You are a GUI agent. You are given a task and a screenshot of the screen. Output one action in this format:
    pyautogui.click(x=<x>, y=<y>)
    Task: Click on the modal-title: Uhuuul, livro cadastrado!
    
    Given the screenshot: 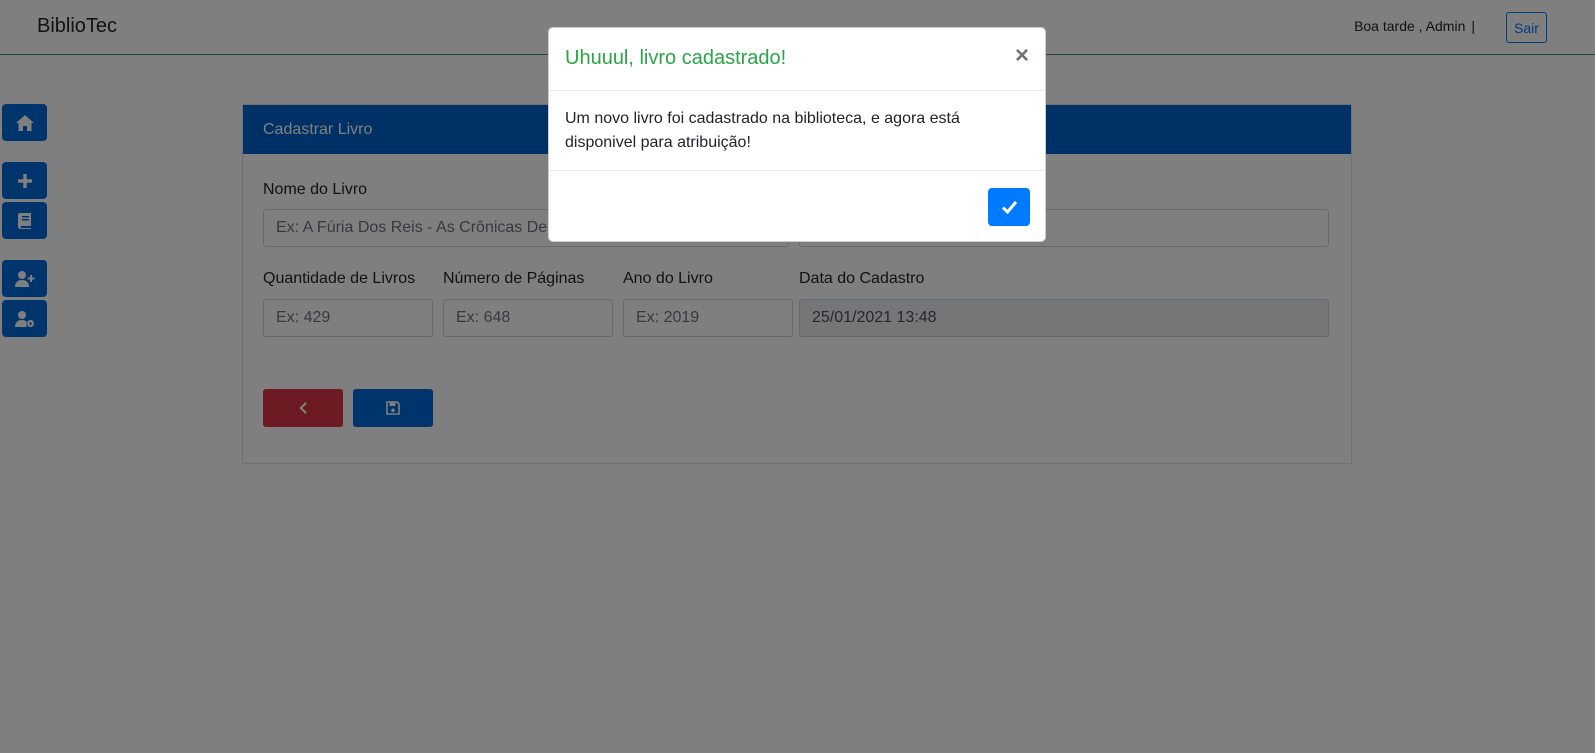 What is the action you would take?
    pyautogui.click(x=676, y=58)
    